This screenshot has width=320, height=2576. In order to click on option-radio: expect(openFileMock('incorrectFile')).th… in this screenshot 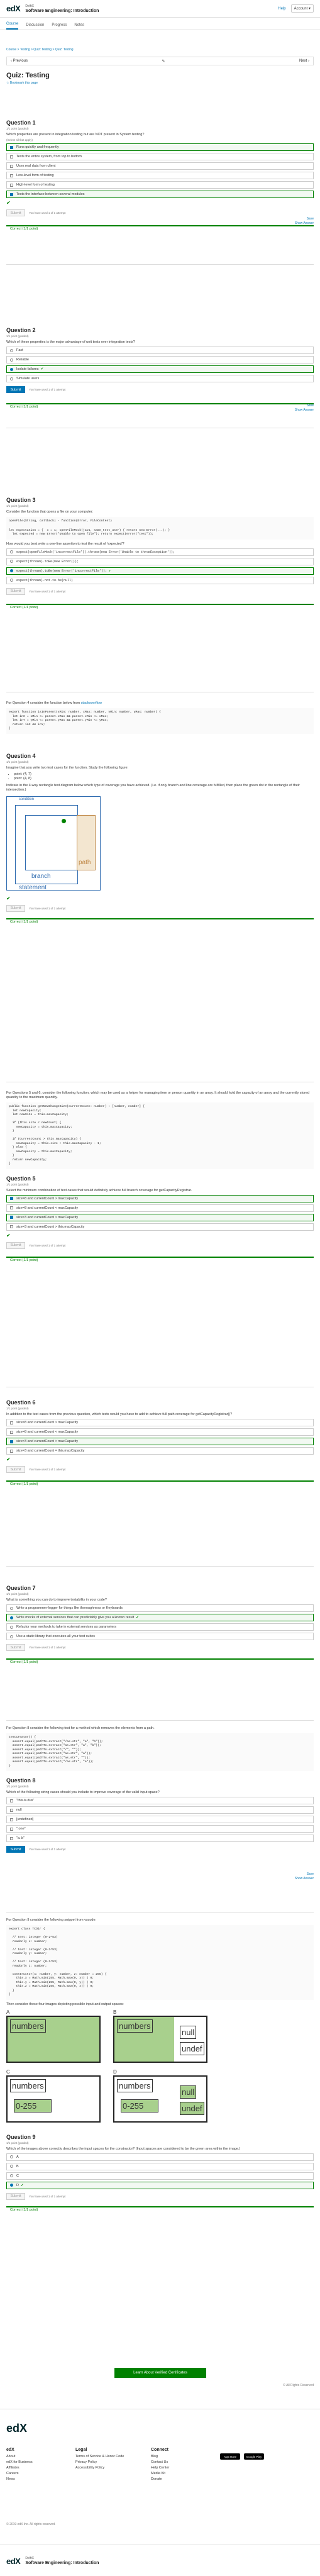, I will do `click(160, 552)`.